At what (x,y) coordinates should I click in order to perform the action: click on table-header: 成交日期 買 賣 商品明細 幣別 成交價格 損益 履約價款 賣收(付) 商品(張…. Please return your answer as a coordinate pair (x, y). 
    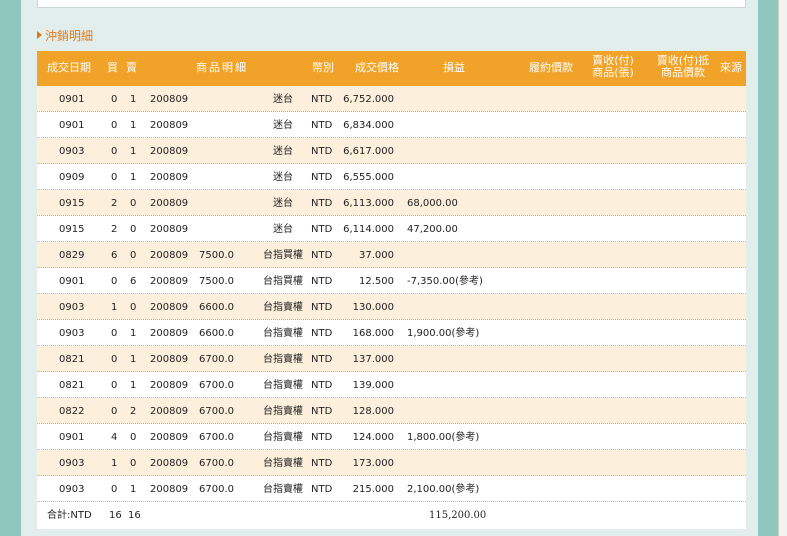
    Looking at the image, I should click on (391, 68).